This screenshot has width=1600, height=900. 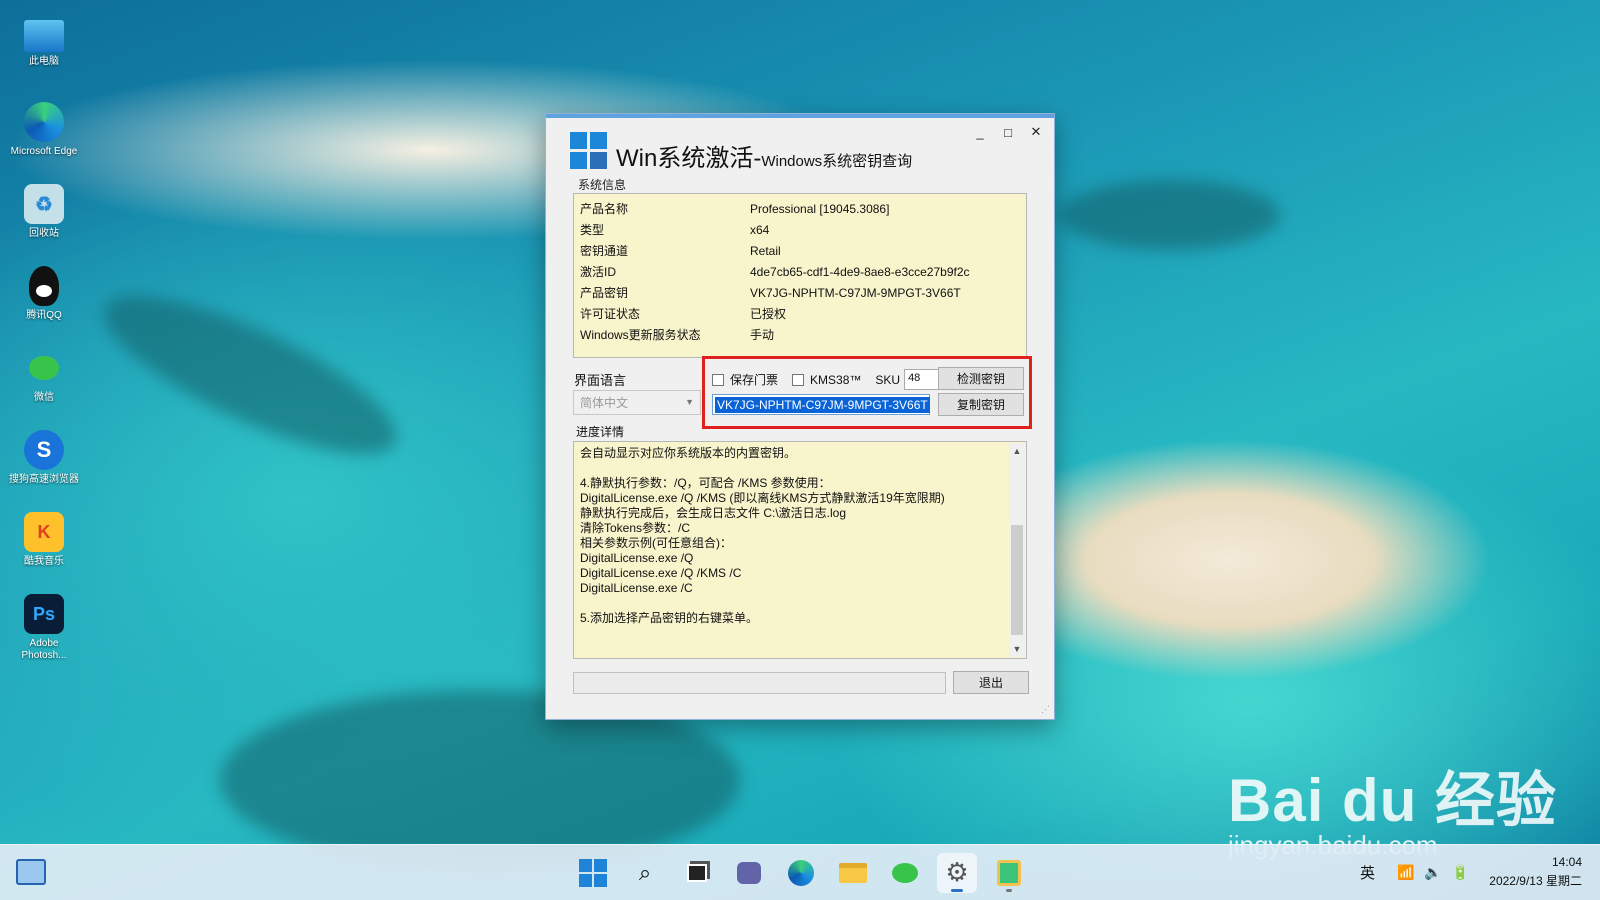 I want to click on battery-icon: 🔋, so click(x=1460, y=872).